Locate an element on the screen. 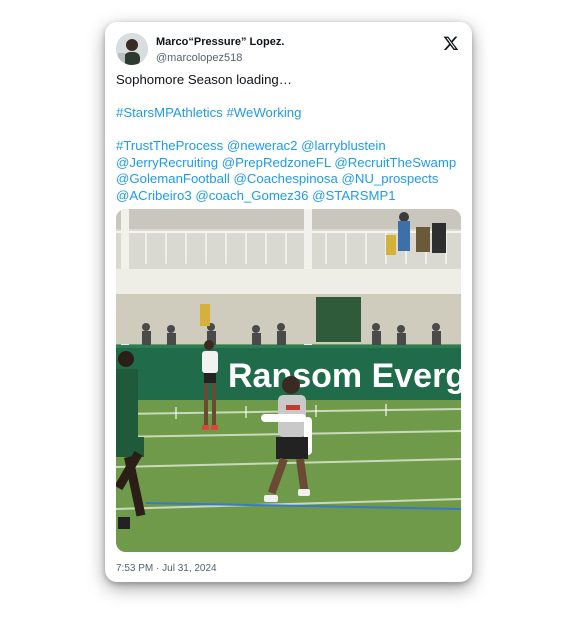 Image resolution: width=577 pixels, height=644 pixels. tweet-timestamp: 7:53 PM · Jul 31, 2024 is located at coordinates (166, 569).